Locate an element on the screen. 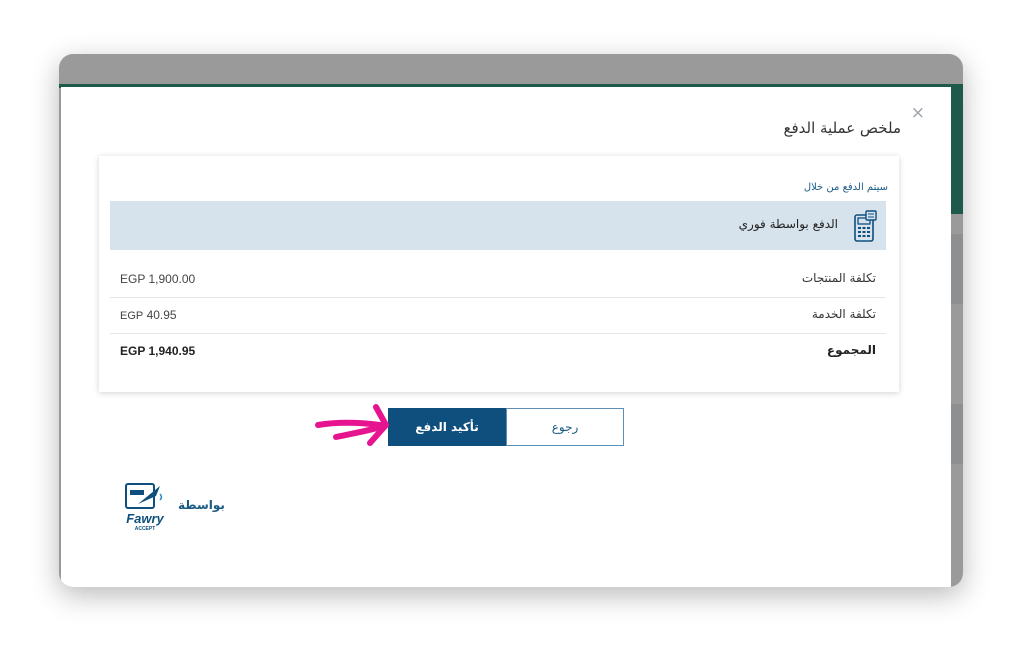  back-button: رجوع is located at coordinates (565, 427).